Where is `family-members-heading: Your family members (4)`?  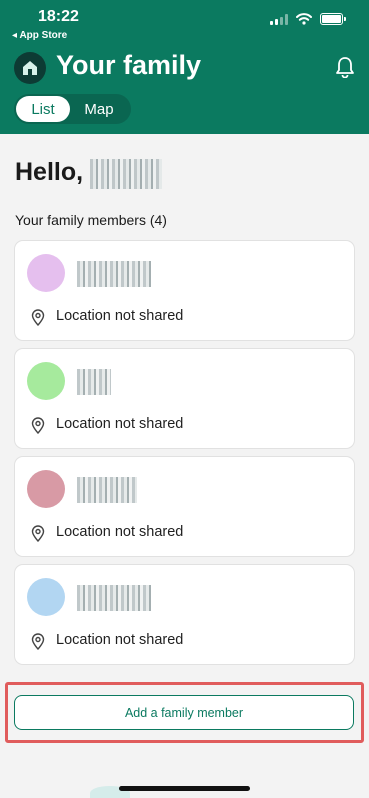 family-members-heading: Your family members (4) is located at coordinates (91, 220).